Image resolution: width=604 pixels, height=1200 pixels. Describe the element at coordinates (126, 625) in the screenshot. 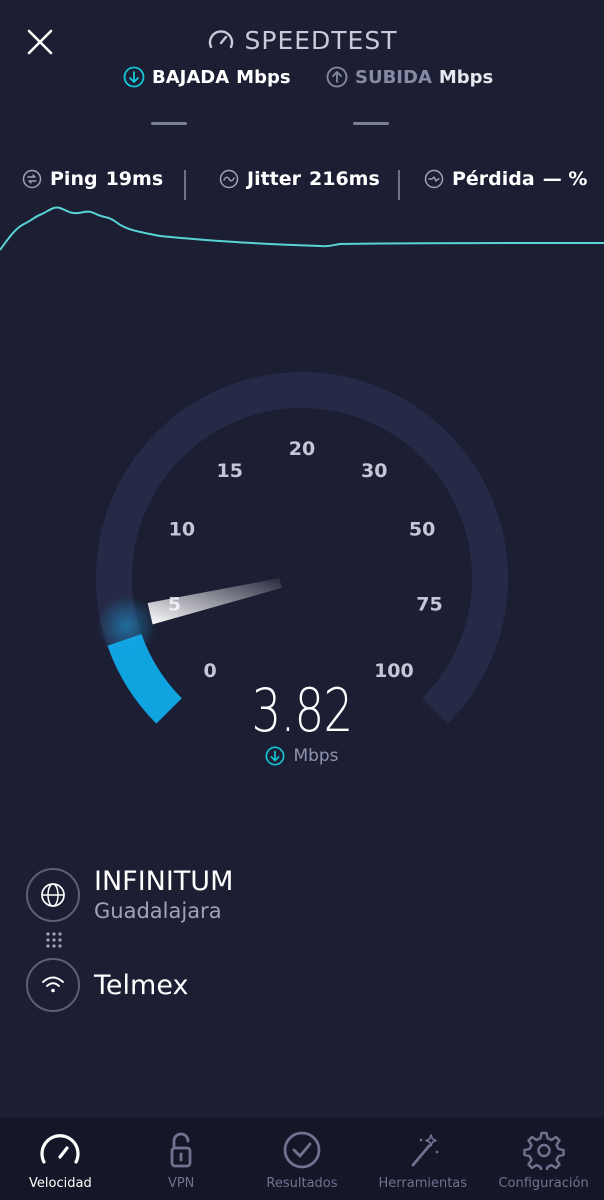

I see `gauge-fill-glow` at that location.